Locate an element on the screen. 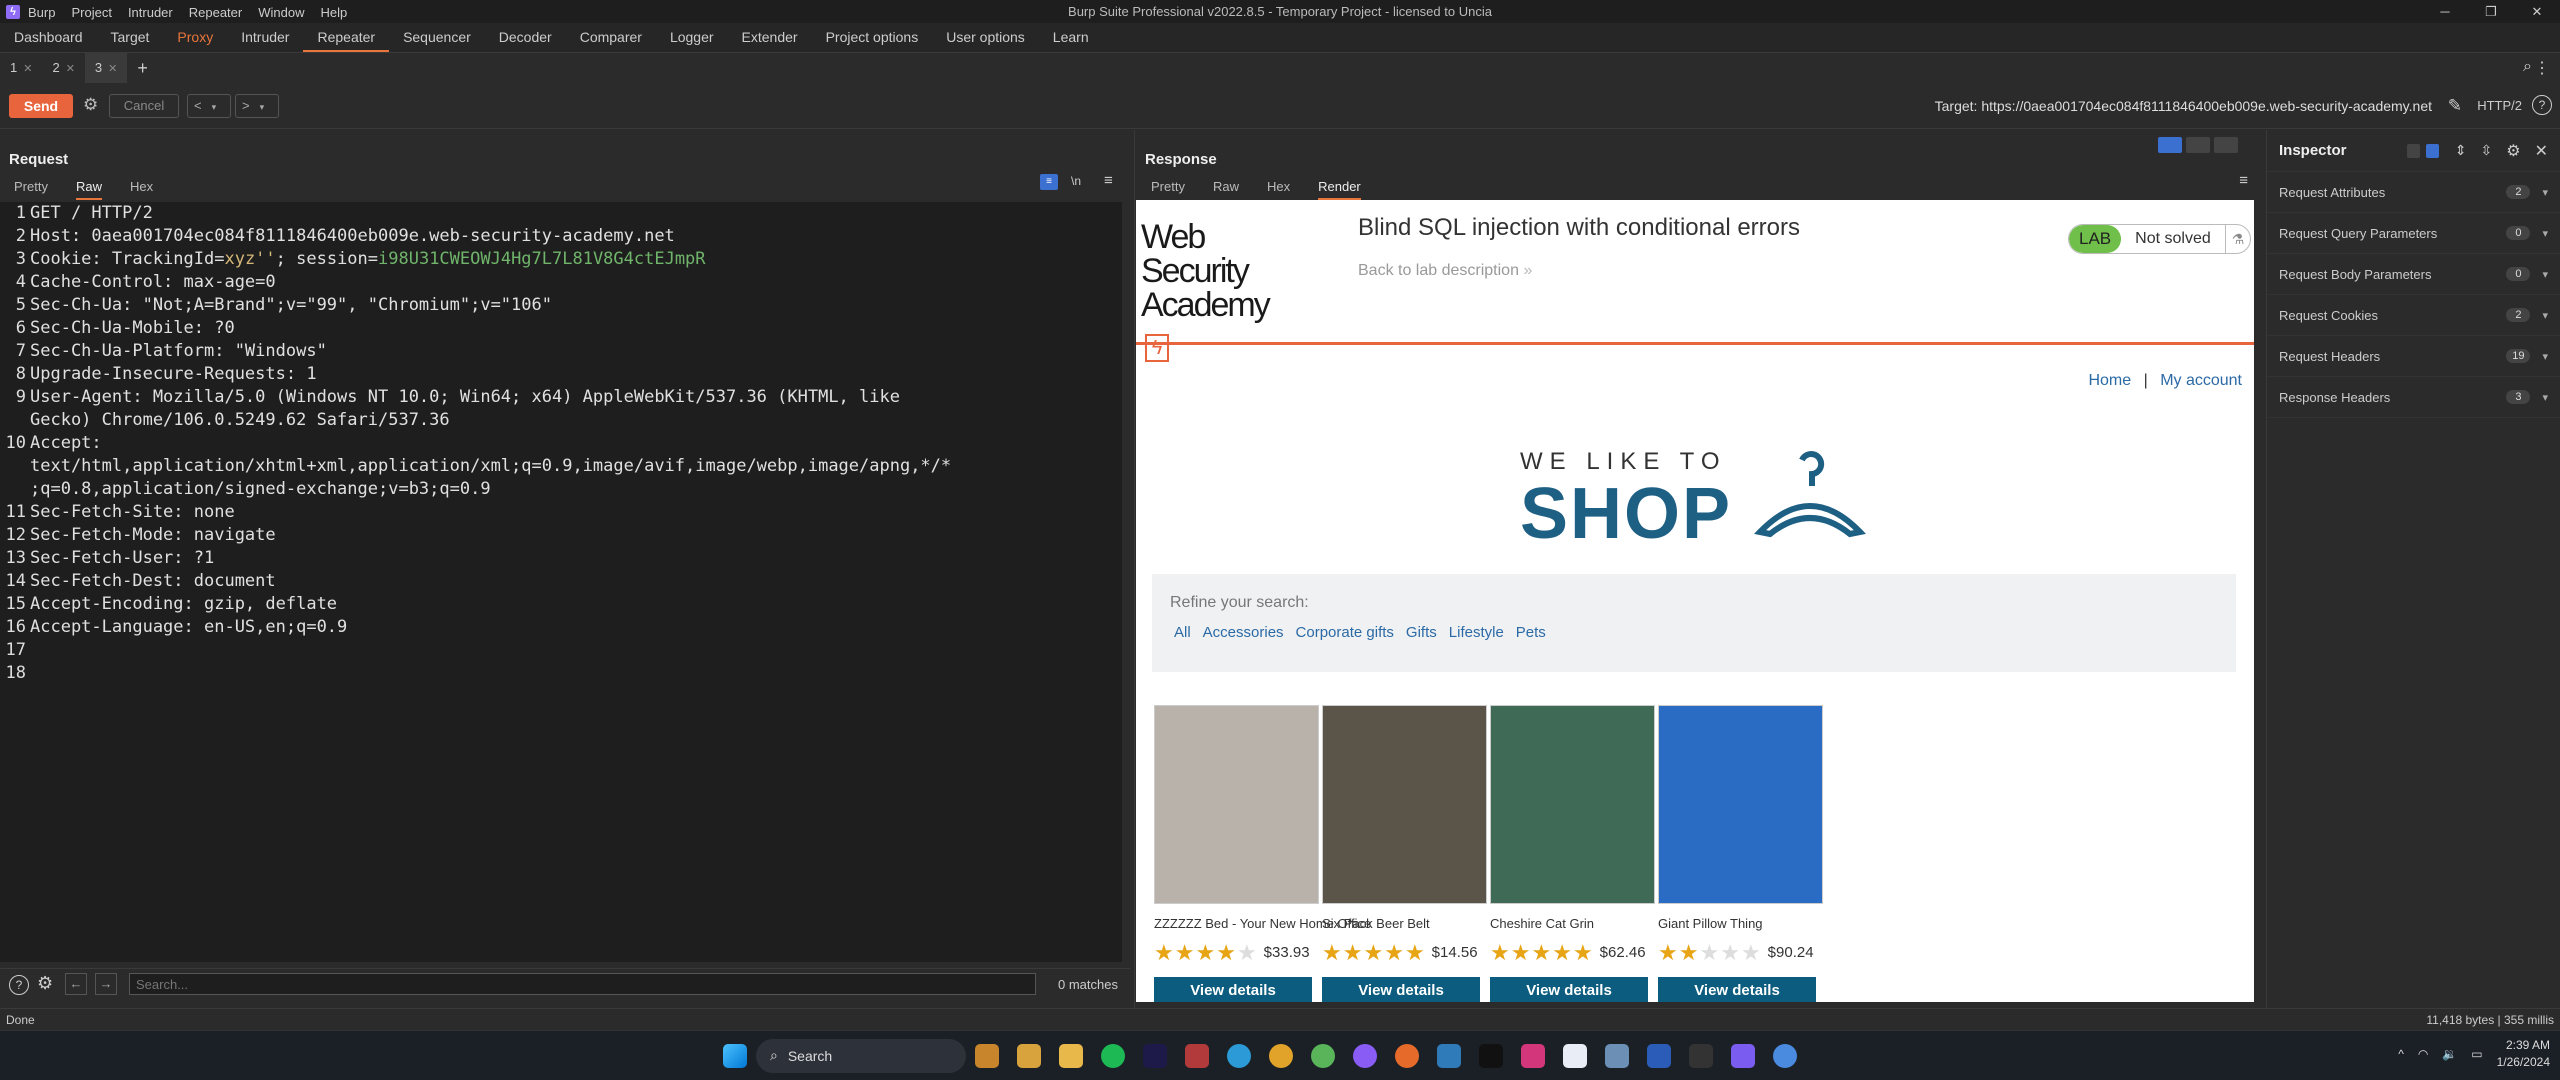 The image size is (2560, 1080). menu-project: Project is located at coordinates (91, 12).